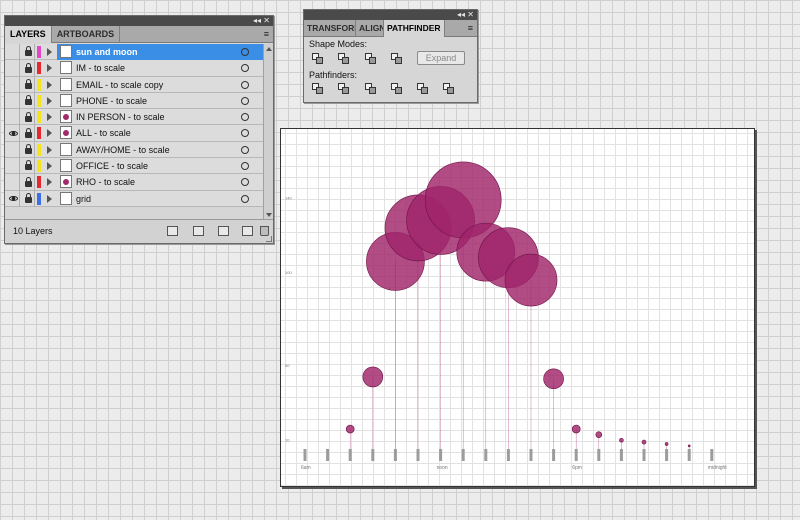  What do you see at coordinates (161, 52) in the screenshot?
I see `layer-name-cell: sun and moon` at bounding box center [161, 52].